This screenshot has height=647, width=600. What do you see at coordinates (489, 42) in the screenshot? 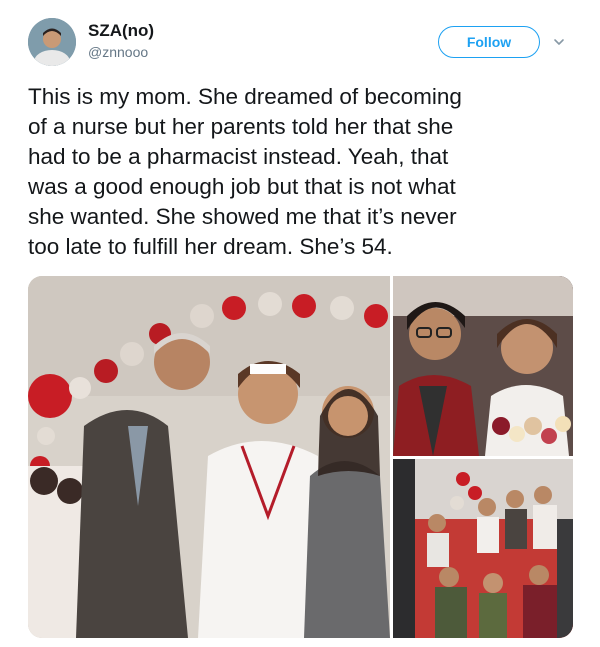
I see `follow-button: Follow` at bounding box center [489, 42].